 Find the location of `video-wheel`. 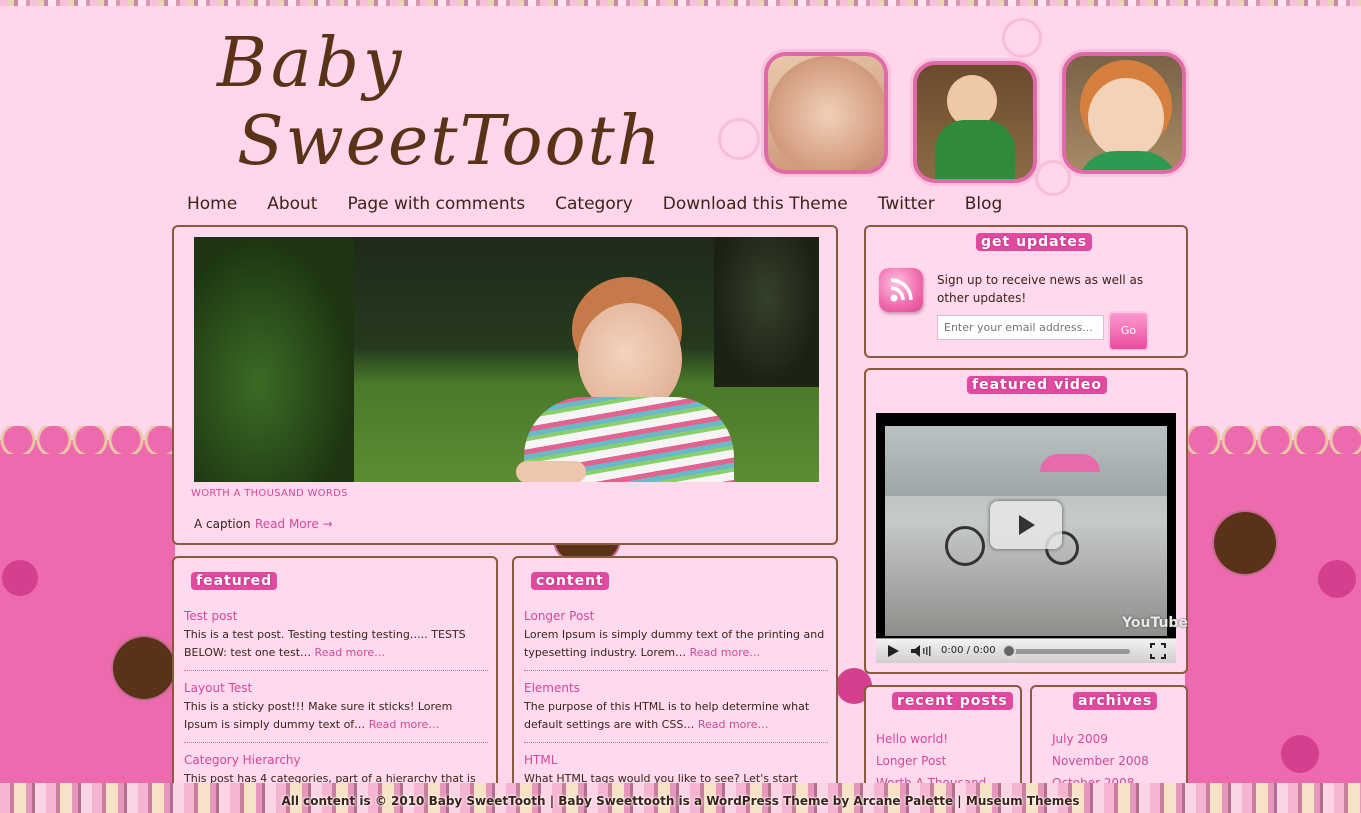

video-wheel is located at coordinates (965, 546).